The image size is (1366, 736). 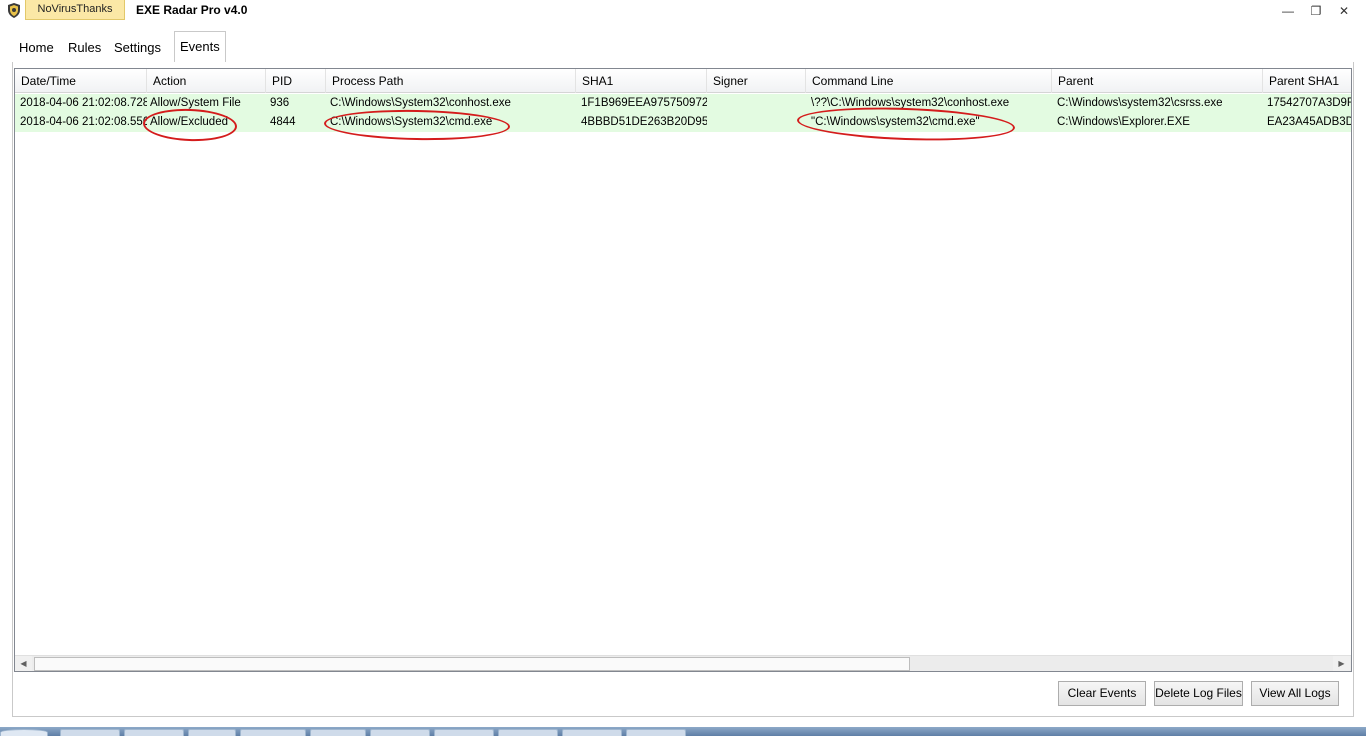 What do you see at coordinates (641, 81) in the screenshot?
I see `column-header-sha1: SHA1` at bounding box center [641, 81].